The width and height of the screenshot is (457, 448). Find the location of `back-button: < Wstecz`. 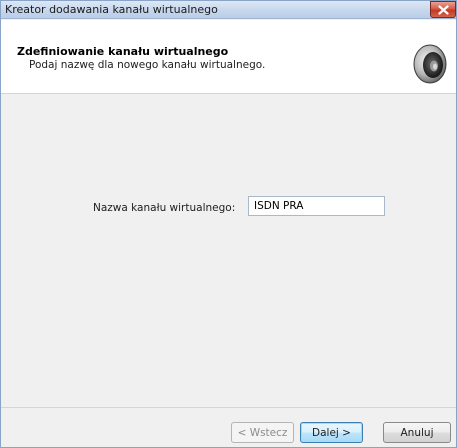

back-button: < Wstecz is located at coordinates (262, 432).